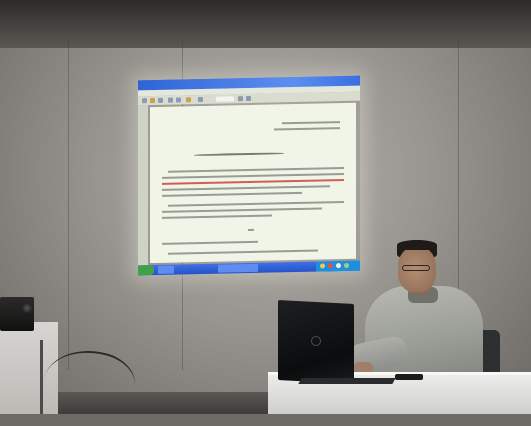 This screenshot has width=531, height=426. Describe the element at coordinates (416, 268) in the screenshot. I see `presenter-glasses` at that location.